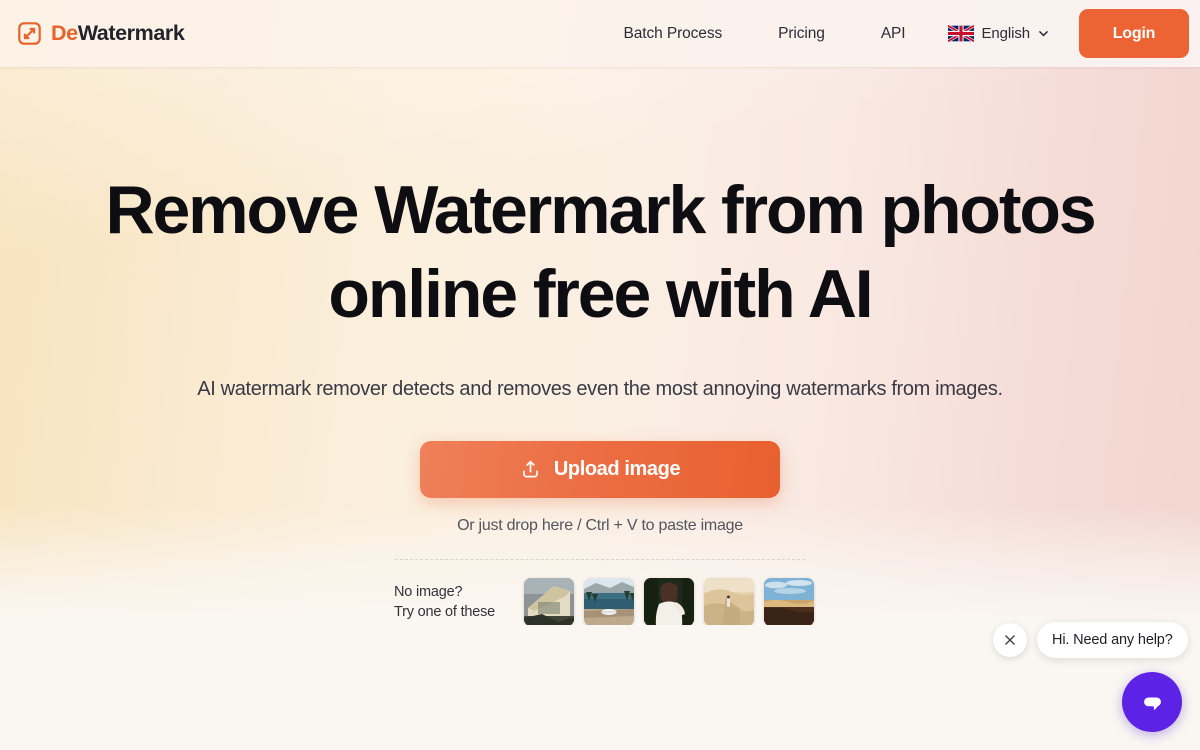 The image size is (1200, 750). What do you see at coordinates (455, 602) in the screenshot?
I see `sample-images-label: No image? Try one of these` at bounding box center [455, 602].